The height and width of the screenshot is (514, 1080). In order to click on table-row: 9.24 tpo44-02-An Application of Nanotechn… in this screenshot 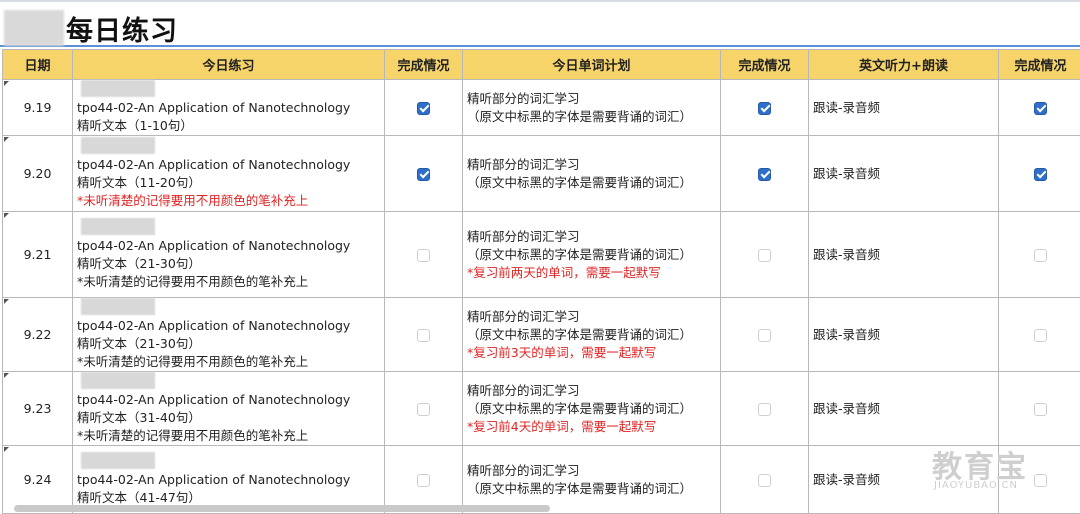, I will do `click(541, 480)`.